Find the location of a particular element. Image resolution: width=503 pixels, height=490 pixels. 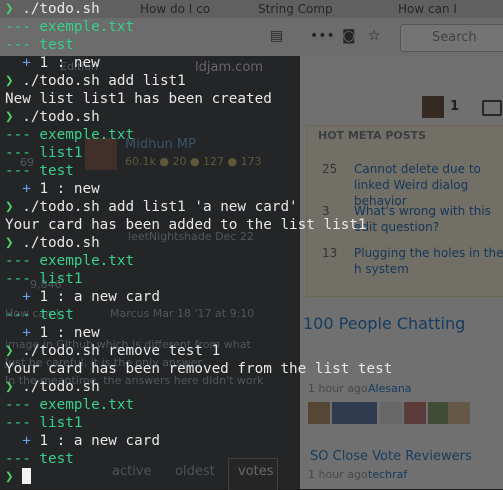

command-text: ./todo.sh add list1 'a new card' is located at coordinates (160, 207).